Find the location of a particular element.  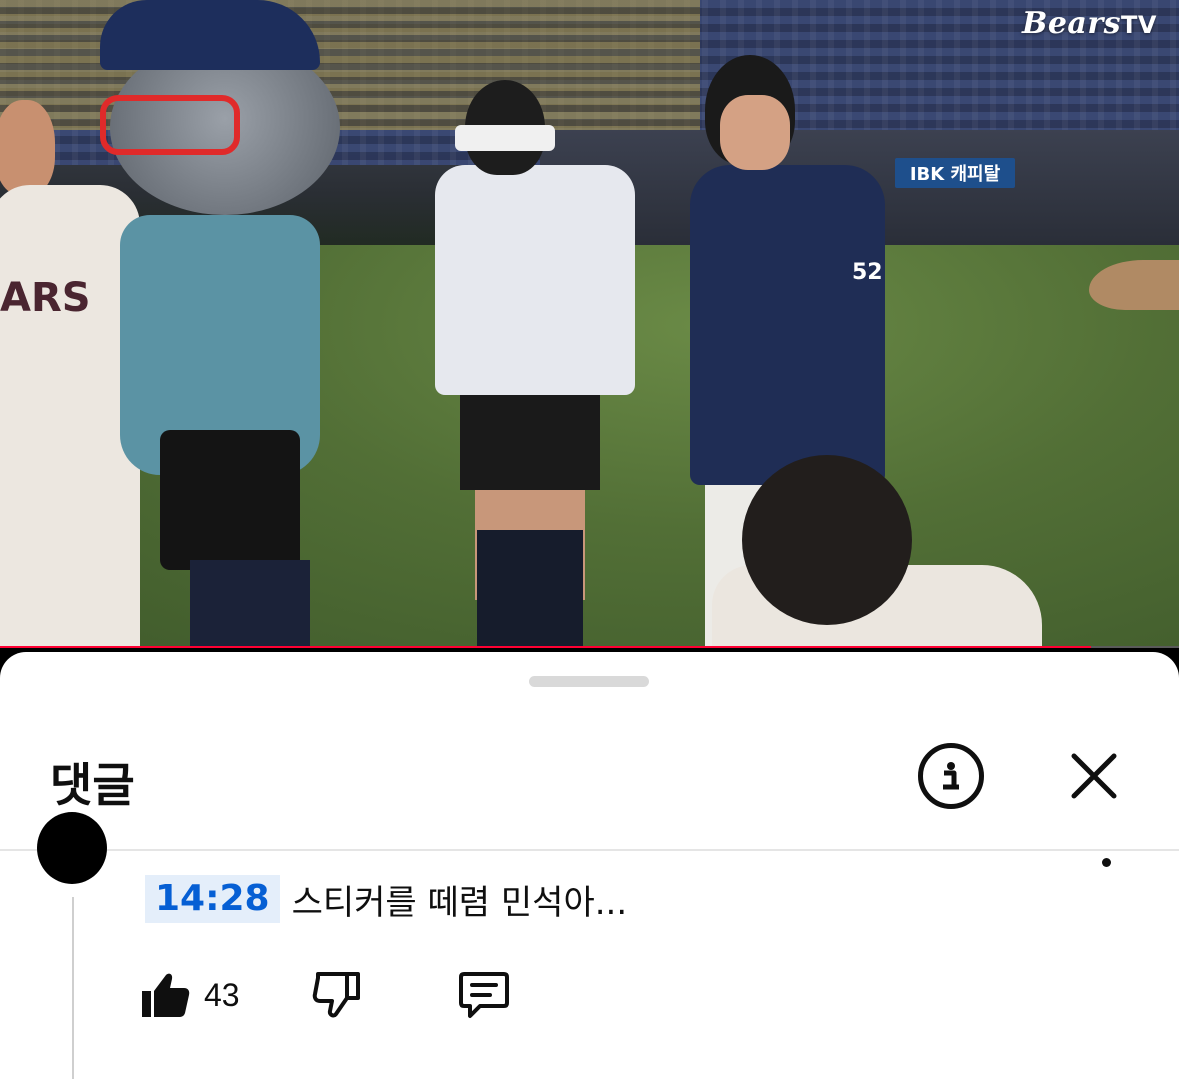

player-kneeling is located at coordinates (877, 551).